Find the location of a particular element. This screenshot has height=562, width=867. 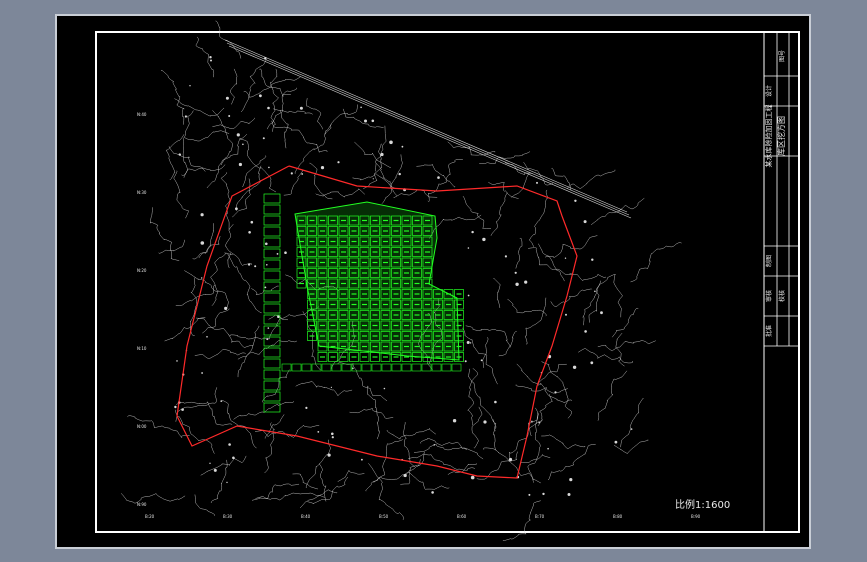

left-axis-ticks: N:40 N:30 N:20 N:10 N:00 N:90 is located at coordinates (142, 309).